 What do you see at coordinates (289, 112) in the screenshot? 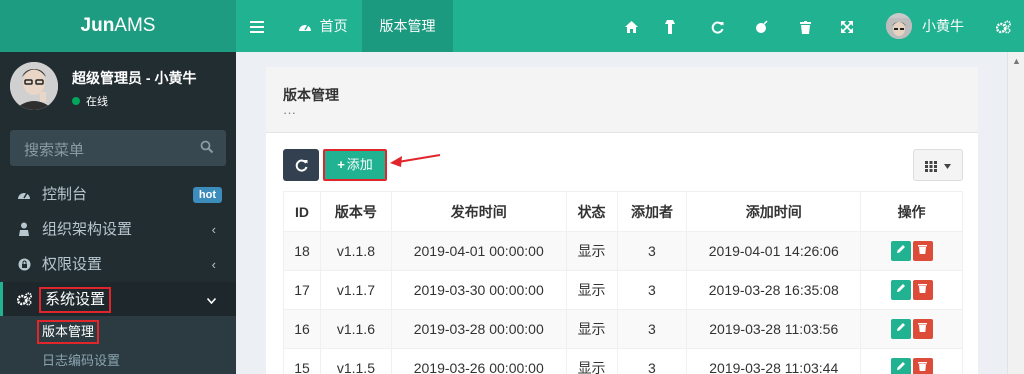
I see `page-subtitle: ···` at bounding box center [289, 112].